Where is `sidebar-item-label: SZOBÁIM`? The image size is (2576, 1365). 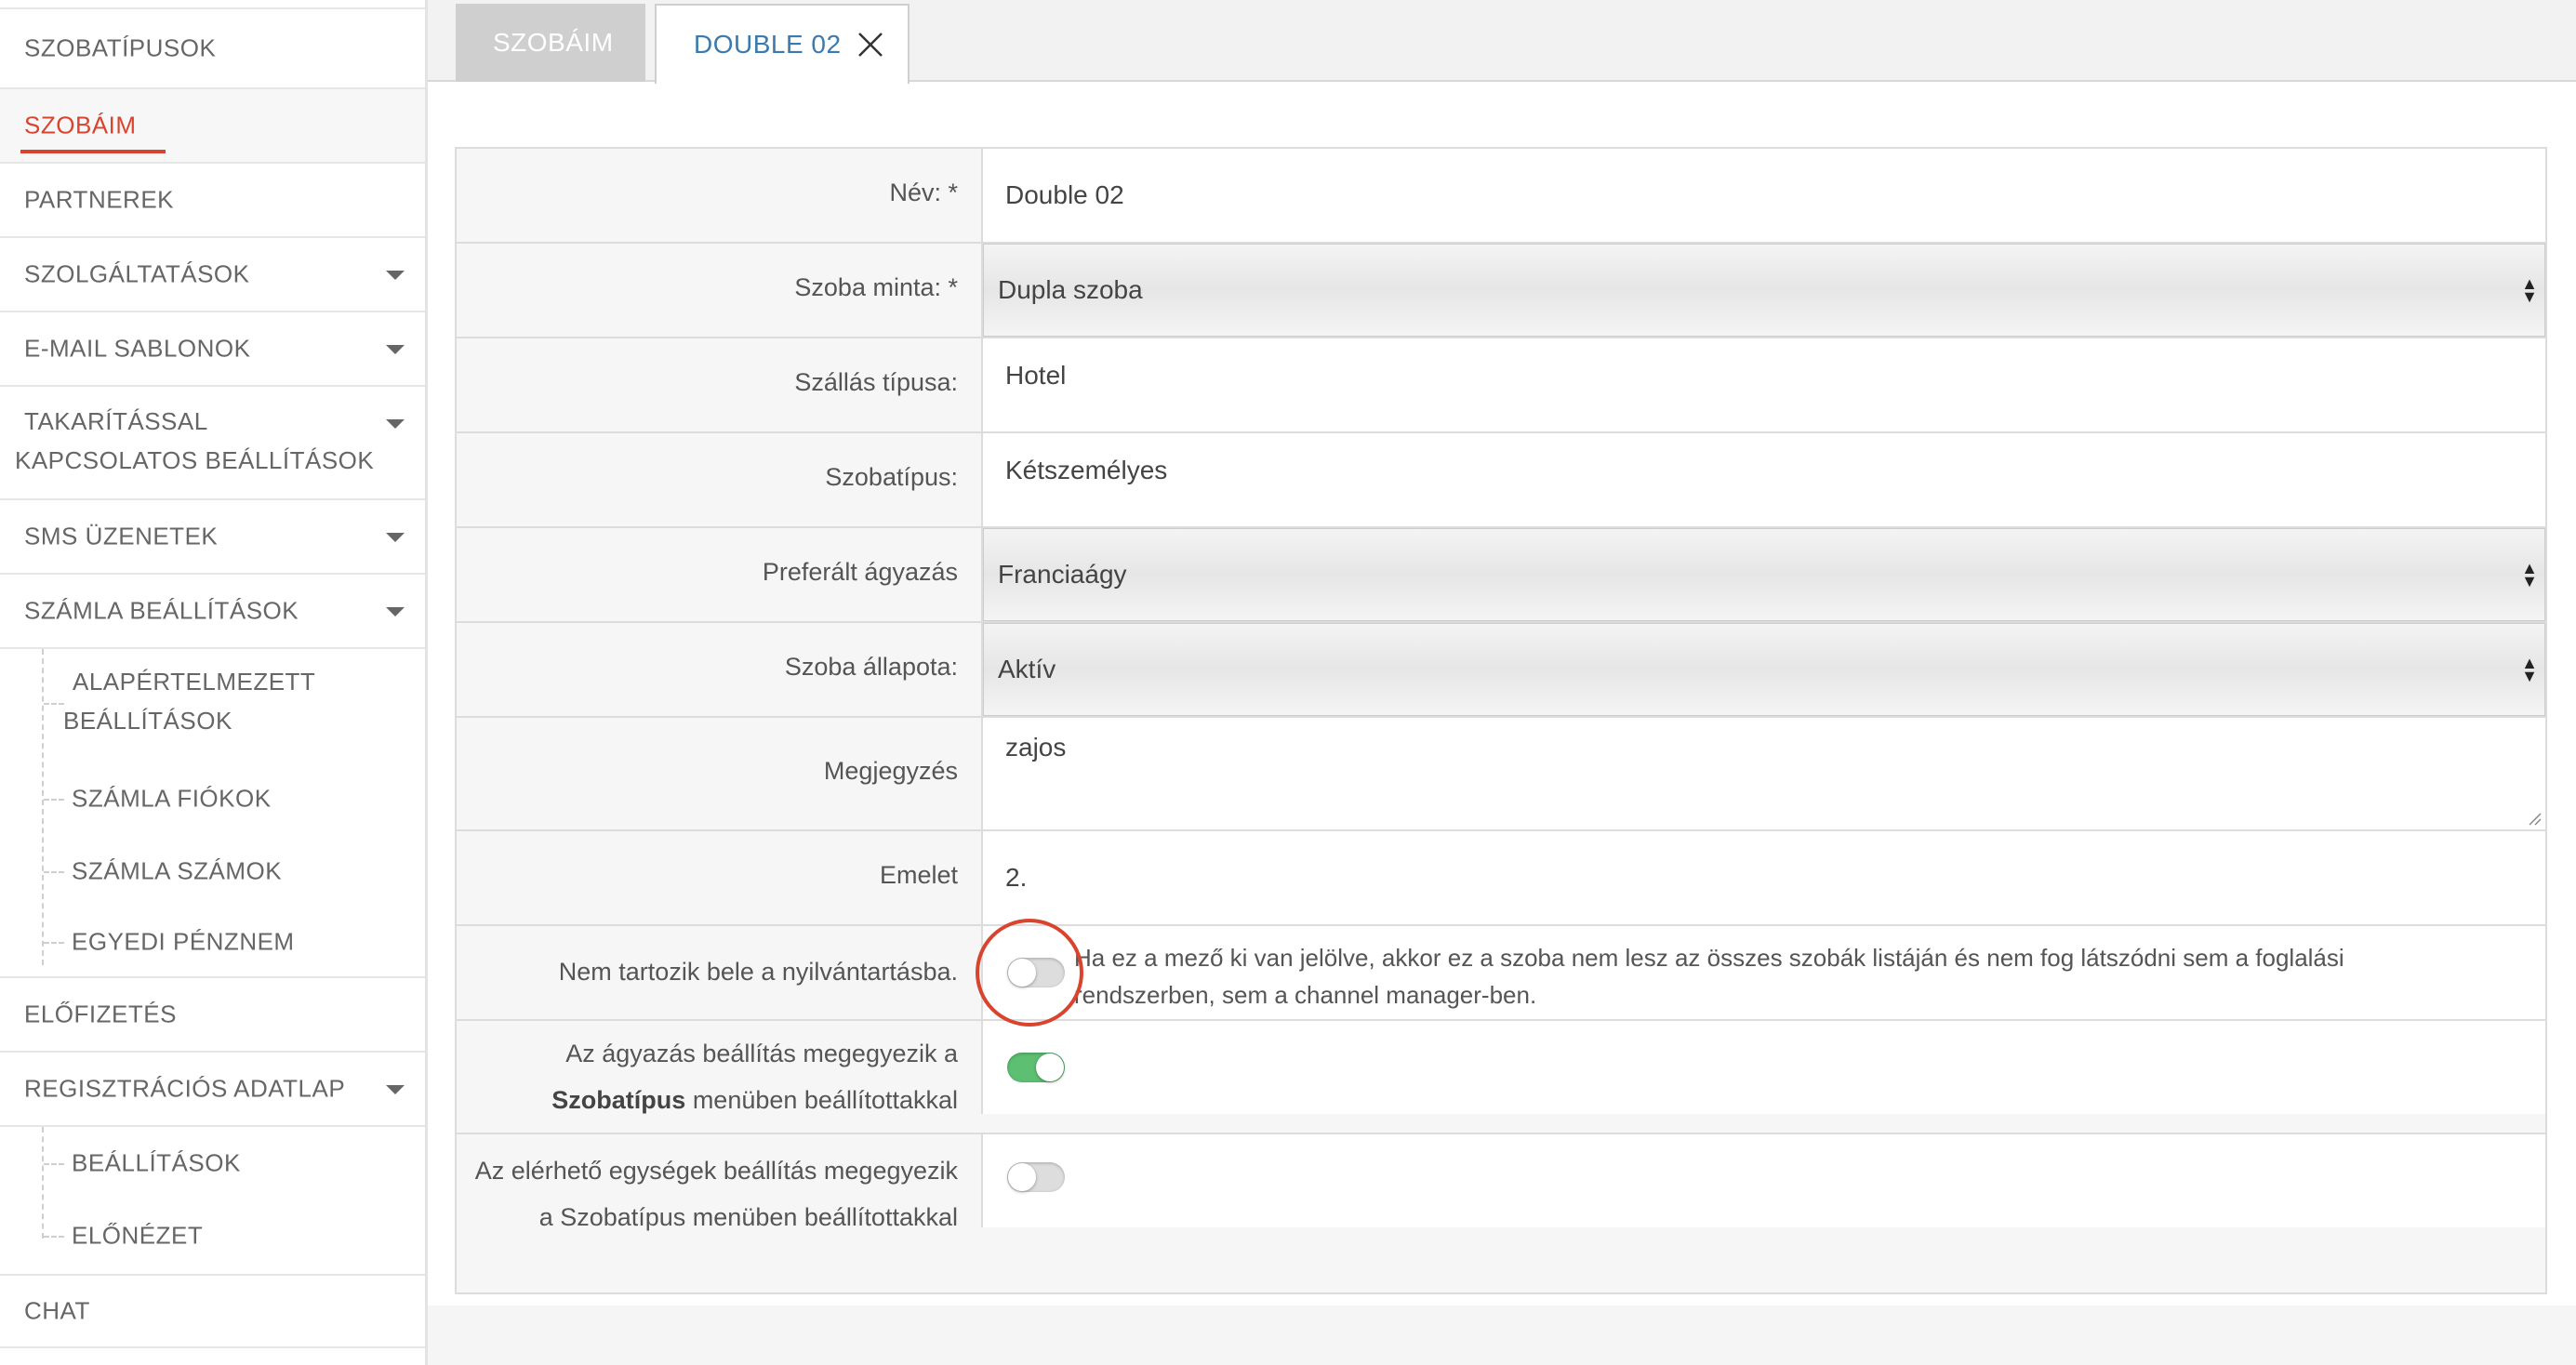 sidebar-item-label: SZOBÁIM is located at coordinates (80, 125).